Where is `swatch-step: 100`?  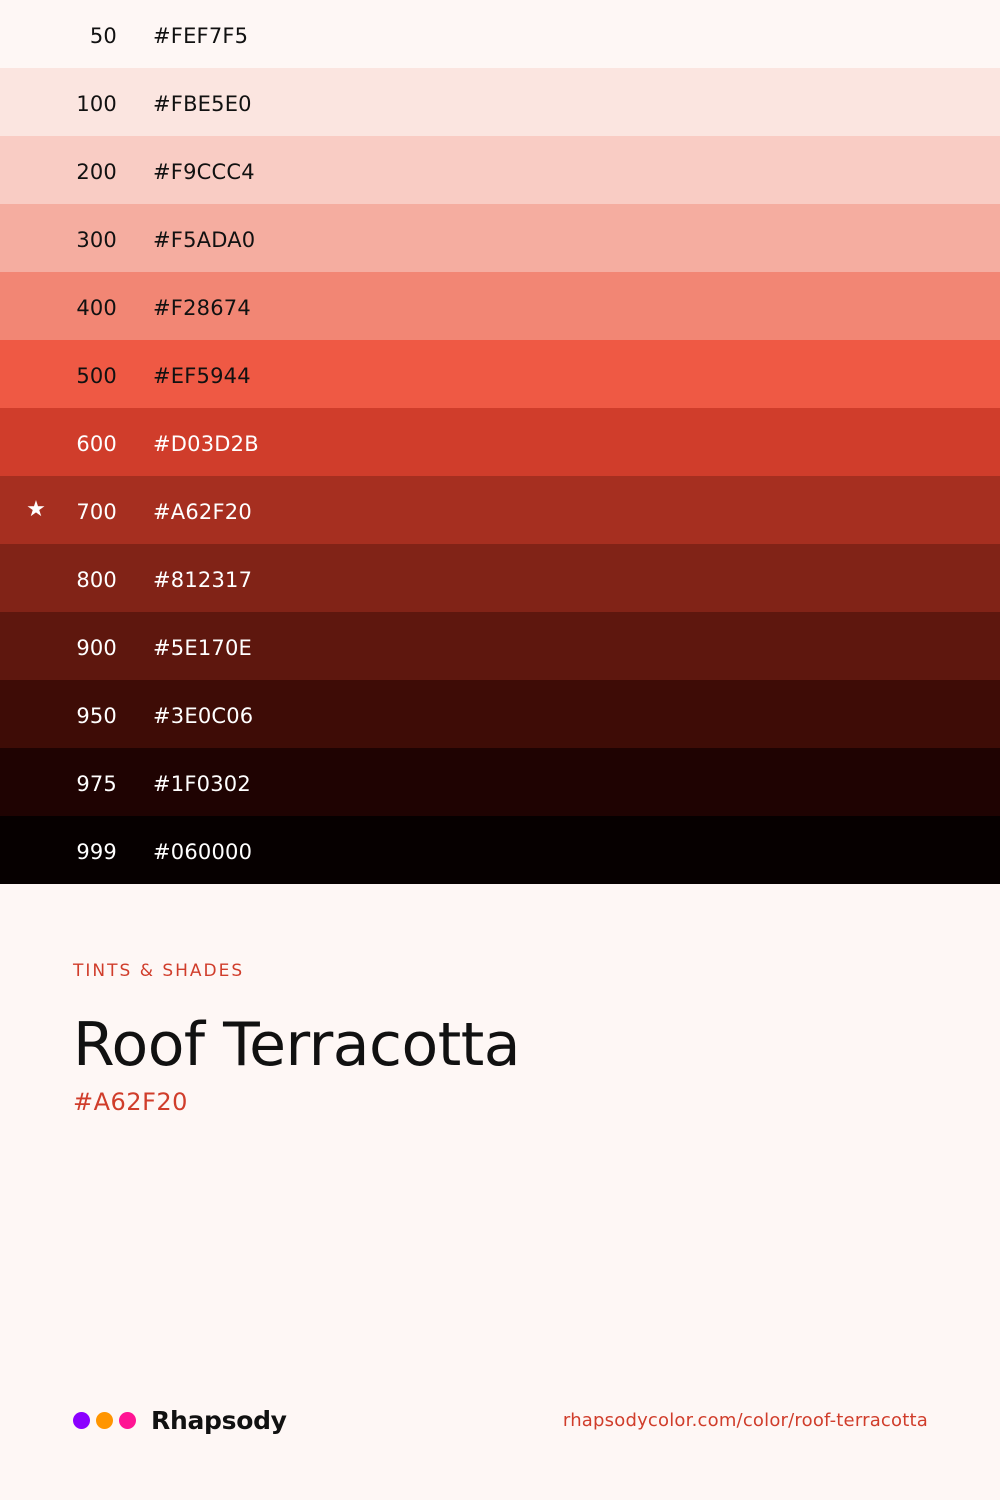
swatch-step: 100 is located at coordinates (96, 104).